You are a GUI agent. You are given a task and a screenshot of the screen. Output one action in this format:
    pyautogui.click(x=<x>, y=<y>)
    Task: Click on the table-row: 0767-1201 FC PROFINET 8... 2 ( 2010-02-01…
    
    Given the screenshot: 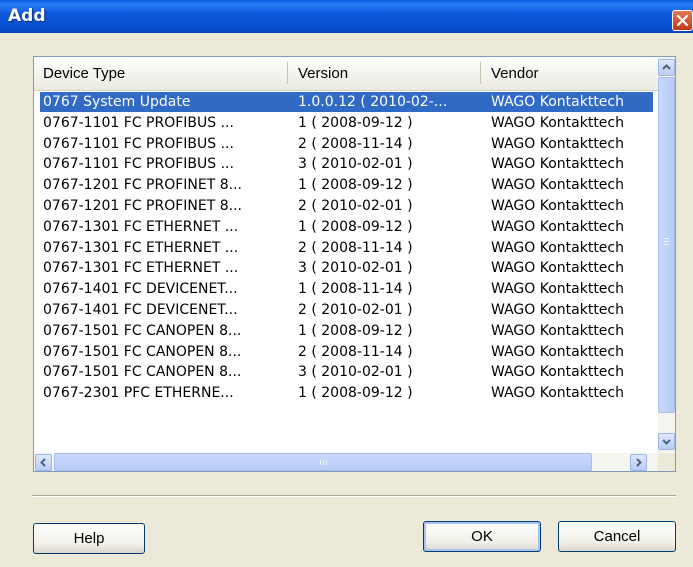 What is the action you would take?
    pyautogui.click(x=346, y=206)
    